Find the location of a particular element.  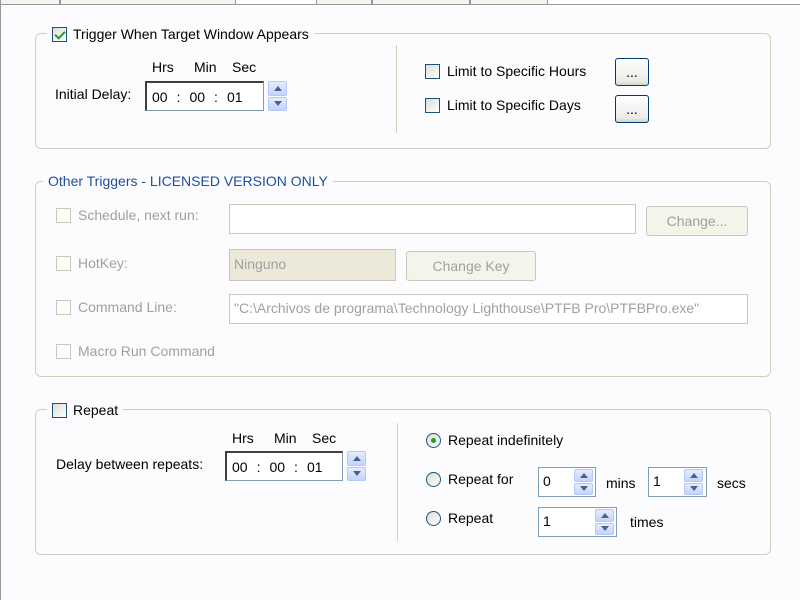

command-line-row: Command Line: is located at coordinates (116, 307).